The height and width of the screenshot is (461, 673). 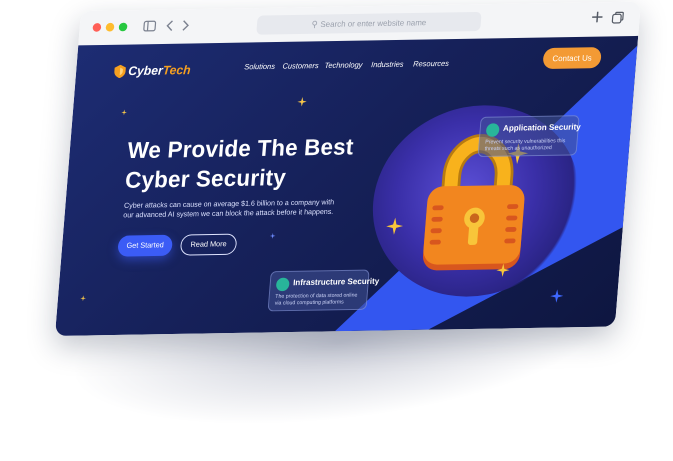 What do you see at coordinates (240, 149) in the screenshot?
I see `hero-title-line1: We Provide The Best` at bounding box center [240, 149].